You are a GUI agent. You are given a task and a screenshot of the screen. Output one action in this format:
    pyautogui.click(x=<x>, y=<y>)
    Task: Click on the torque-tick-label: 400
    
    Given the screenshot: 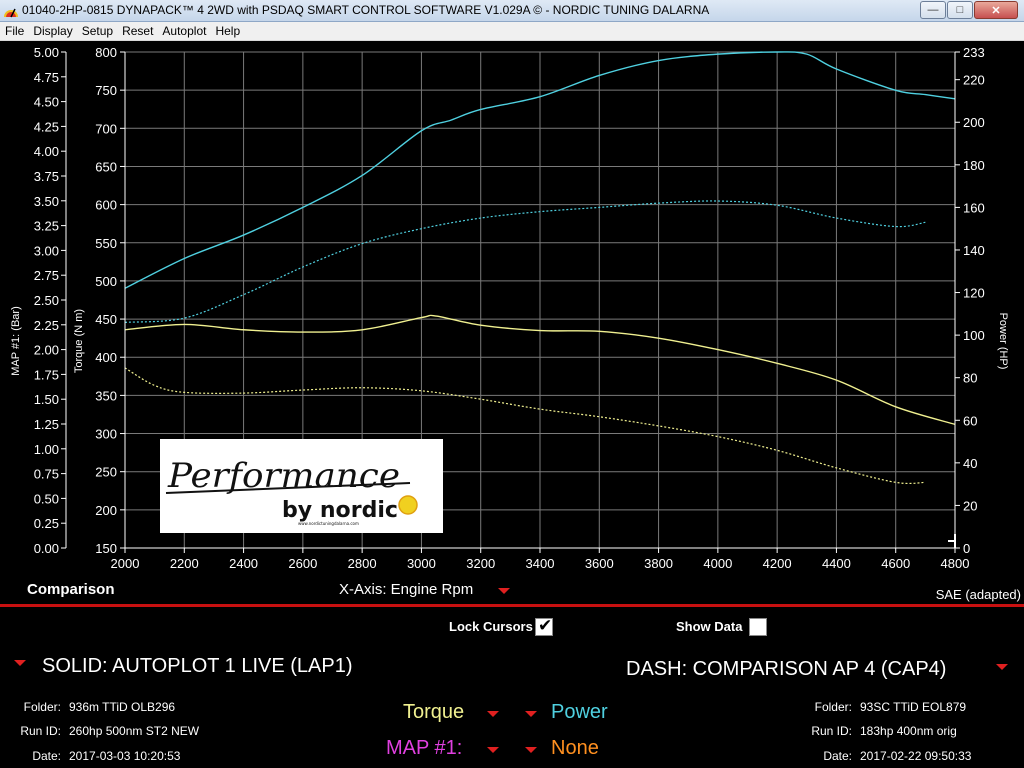 What is the action you would take?
    pyautogui.click(x=106, y=357)
    